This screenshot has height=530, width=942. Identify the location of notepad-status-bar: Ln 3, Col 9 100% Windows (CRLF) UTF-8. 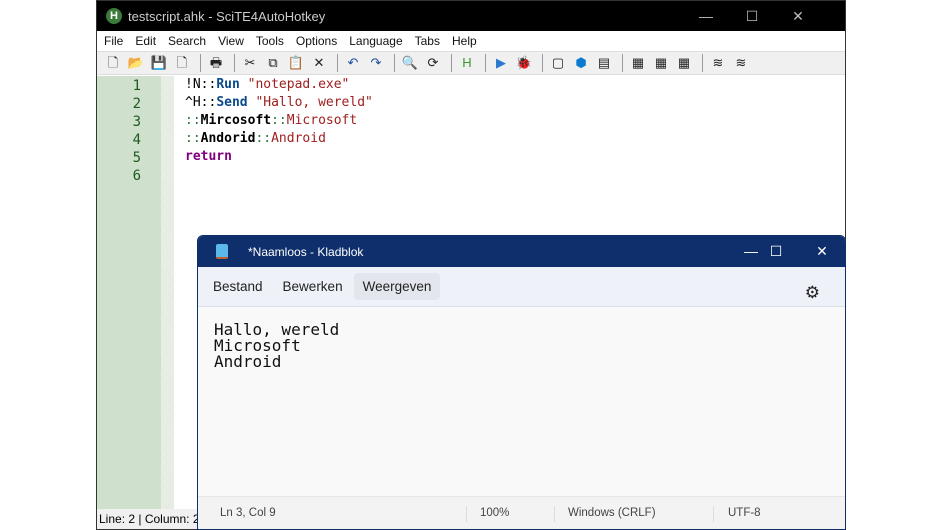
(521, 512).